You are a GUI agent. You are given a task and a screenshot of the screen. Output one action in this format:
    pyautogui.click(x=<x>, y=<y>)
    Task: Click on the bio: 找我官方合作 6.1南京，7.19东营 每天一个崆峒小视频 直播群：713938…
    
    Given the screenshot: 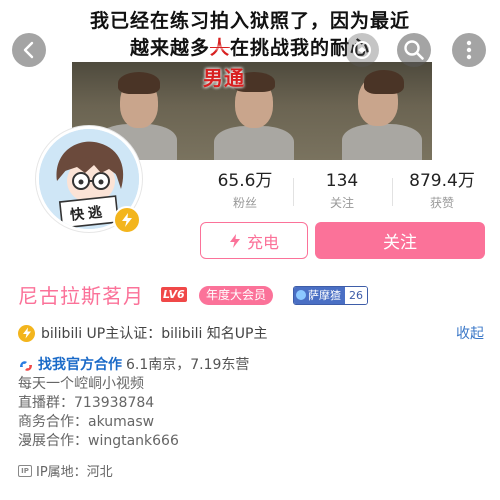 What is the action you would take?
    pyautogui.click(x=133, y=403)
    